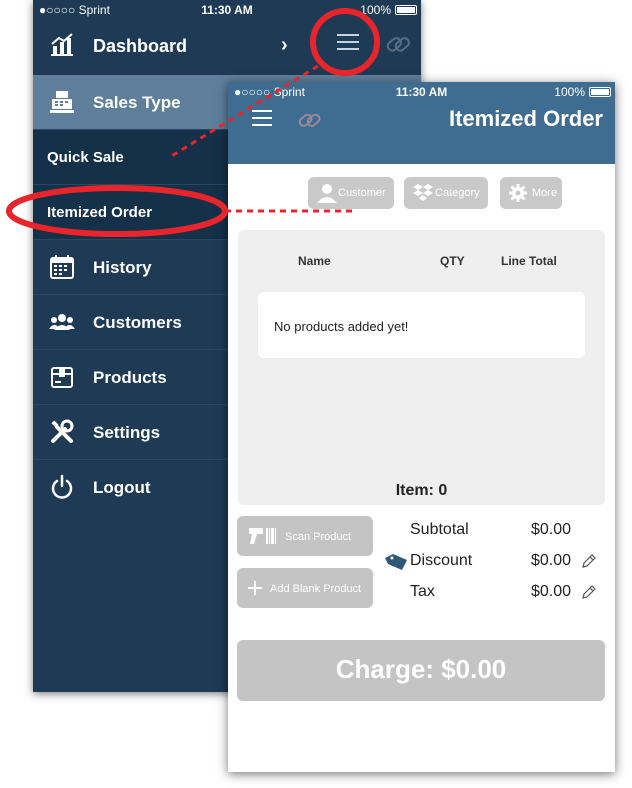 The width and height of the screenshot is (632, 788). Describe the element at coordinates (62, 486) in the screenshot. I see `power-icon` at that location.